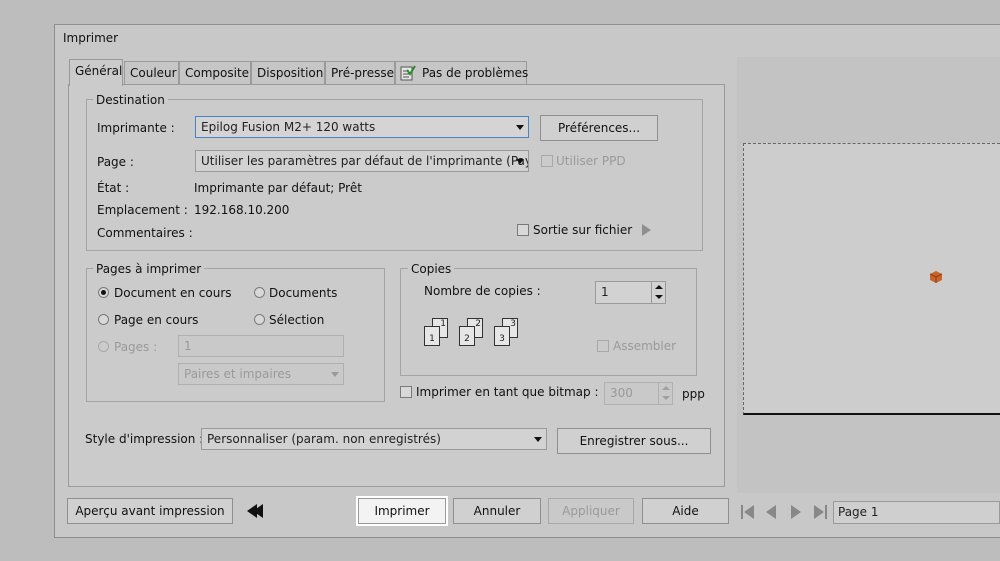 The height and width of the screenshot is (561, 1000). Describe the element at coordinates (467, 336) in the screenshot. I see `stack-page: 2` at that location.